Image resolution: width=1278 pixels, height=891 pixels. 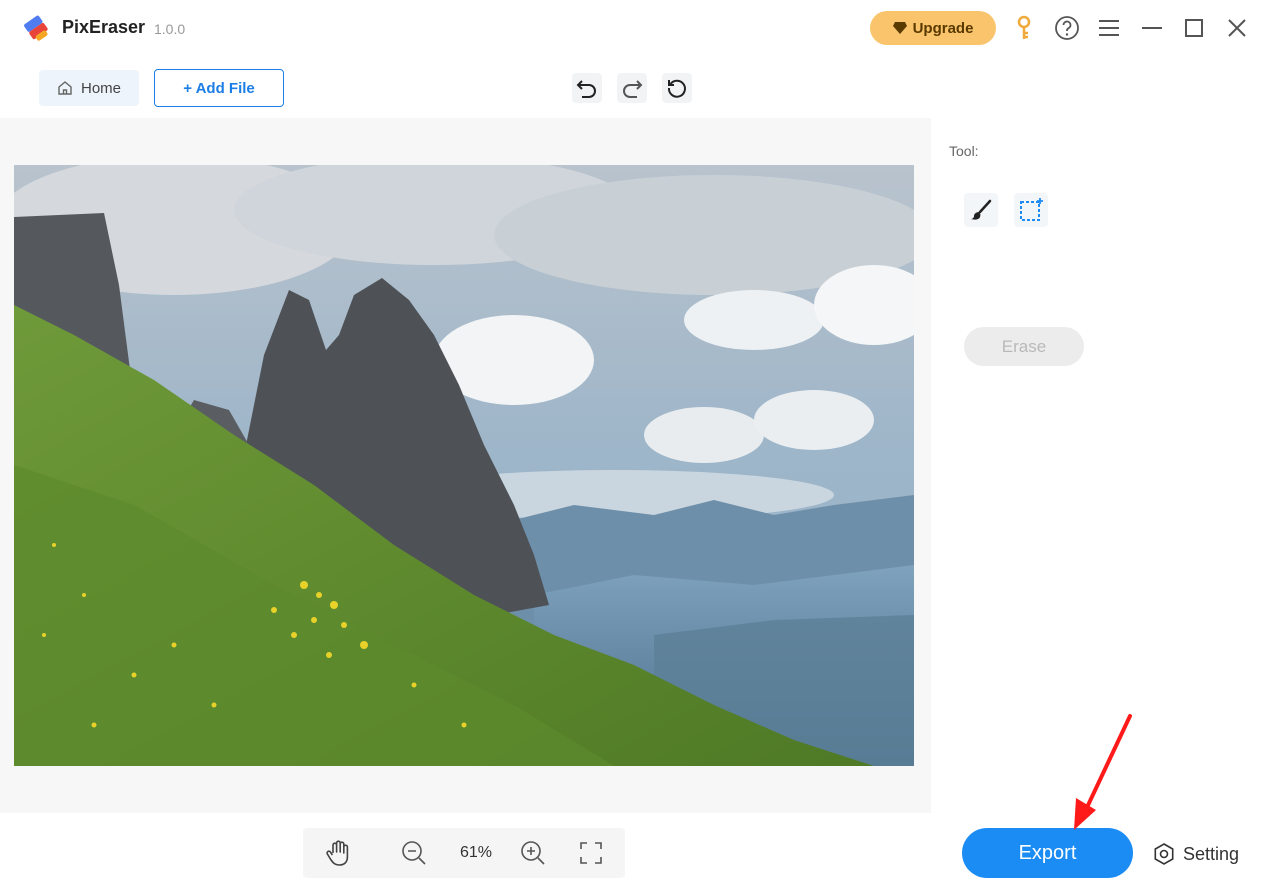 I want to click on home-label: Home, so click(x=100, y=88).